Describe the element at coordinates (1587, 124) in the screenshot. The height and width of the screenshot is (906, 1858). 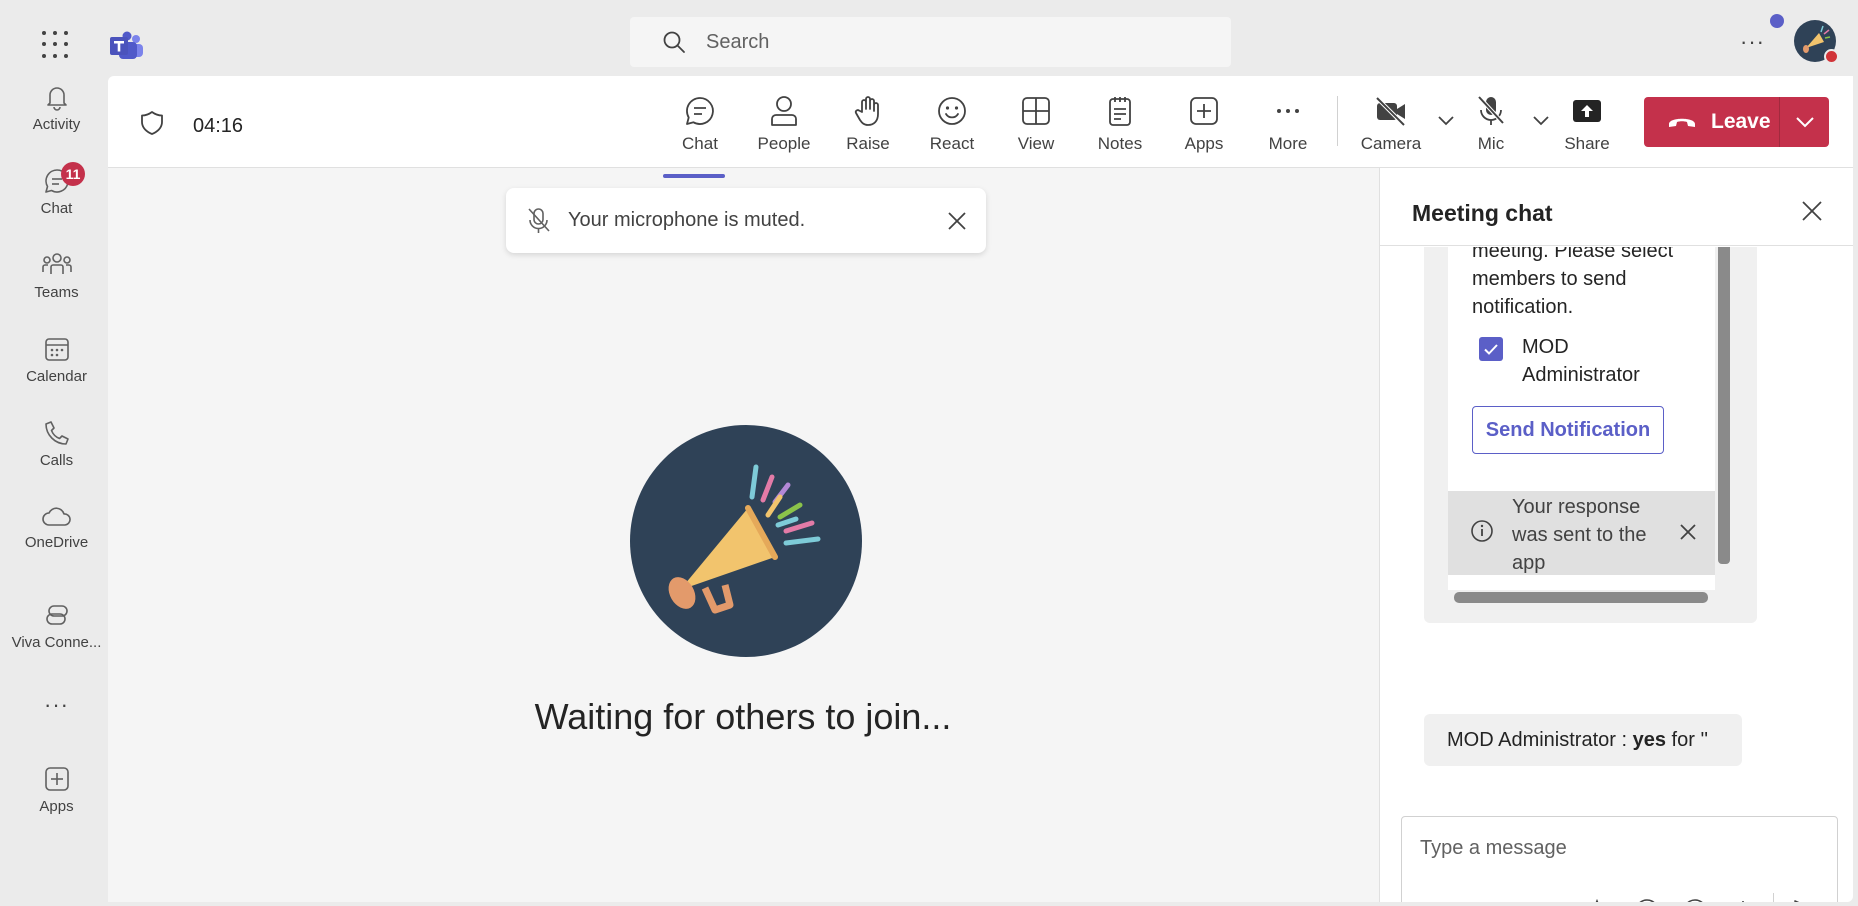
I see `tool-share: Share` at that location.